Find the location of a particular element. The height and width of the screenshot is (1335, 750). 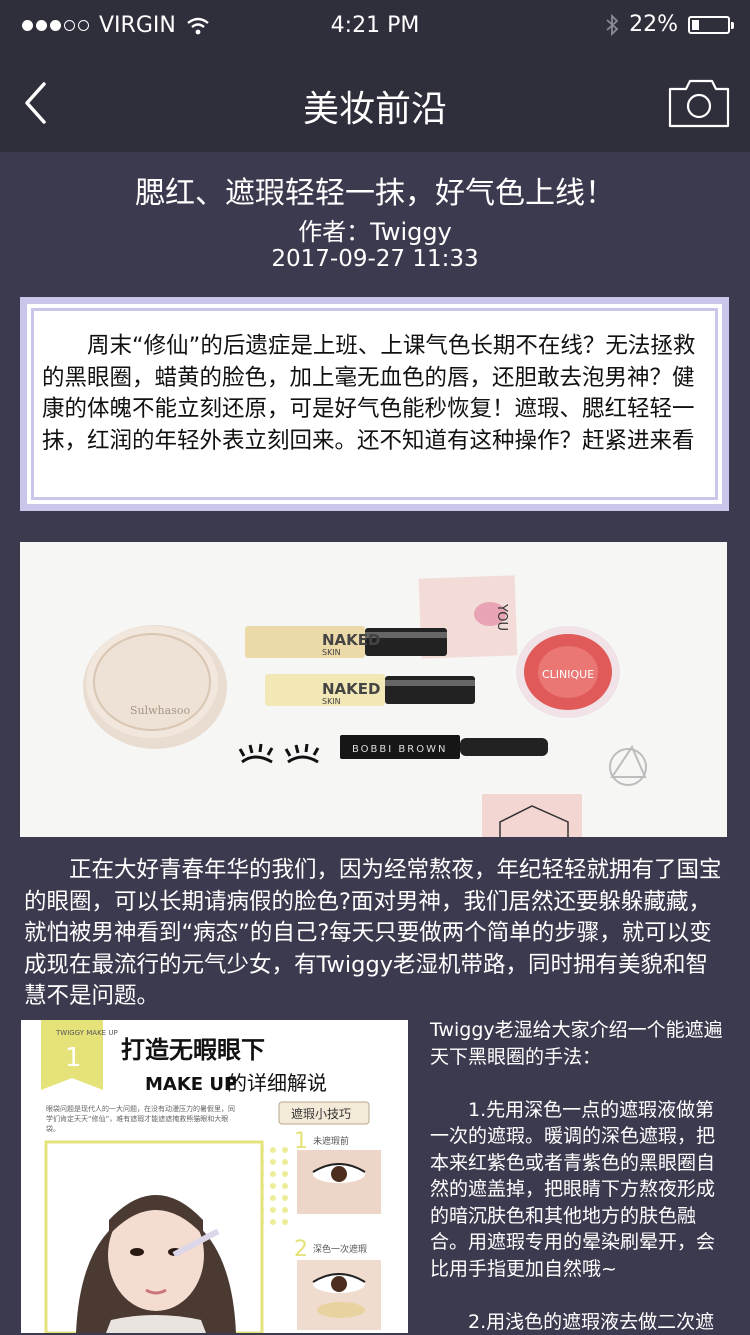

guide-heading: 打造无暇眼下 is located at coordinates (193, 1050).